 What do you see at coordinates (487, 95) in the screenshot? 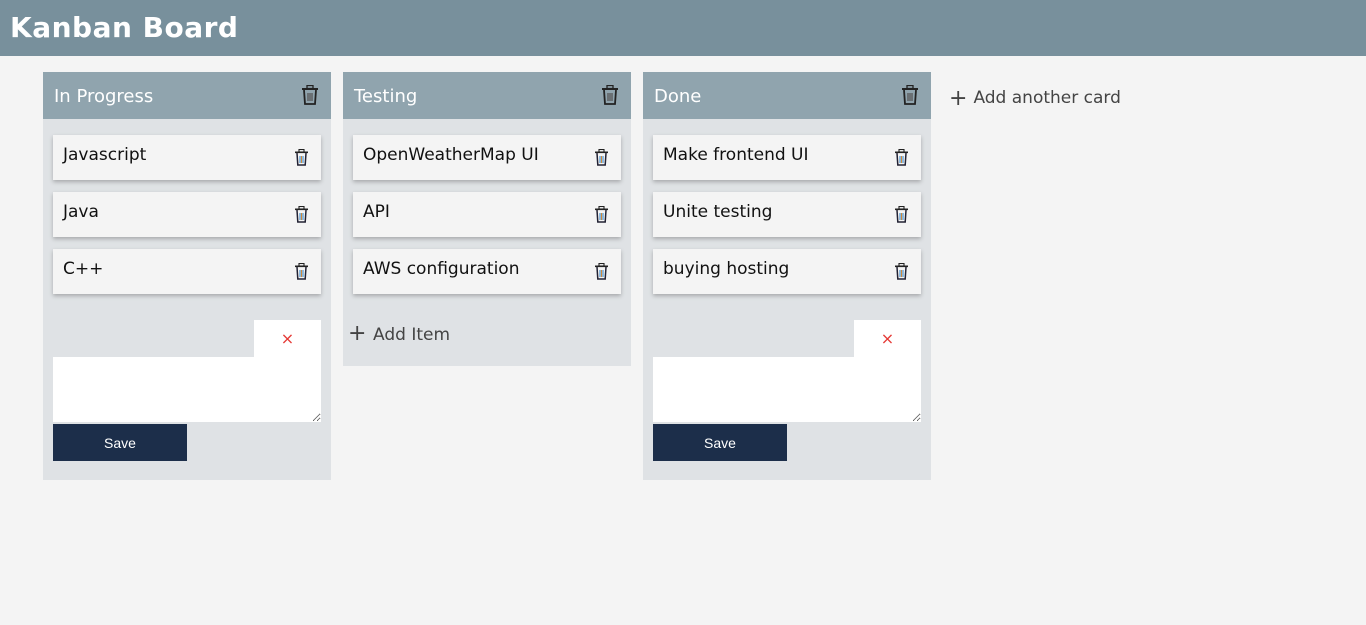
I see `column-header: Testing` at bounding box center [487, 95].